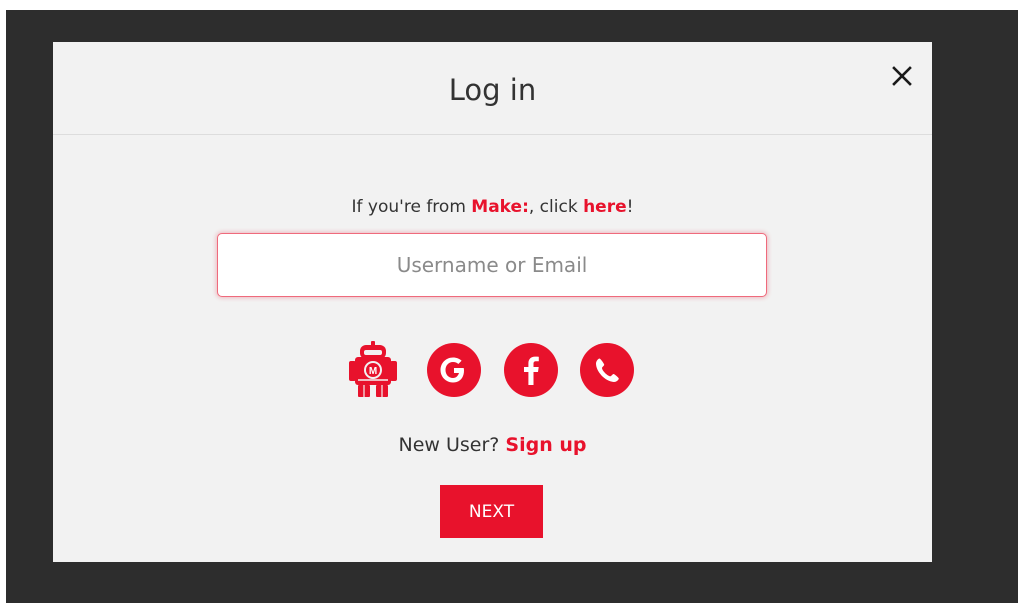 The height and width of the screenshot is (603, 1018). I want to click on google-icon, so click(454, 370).